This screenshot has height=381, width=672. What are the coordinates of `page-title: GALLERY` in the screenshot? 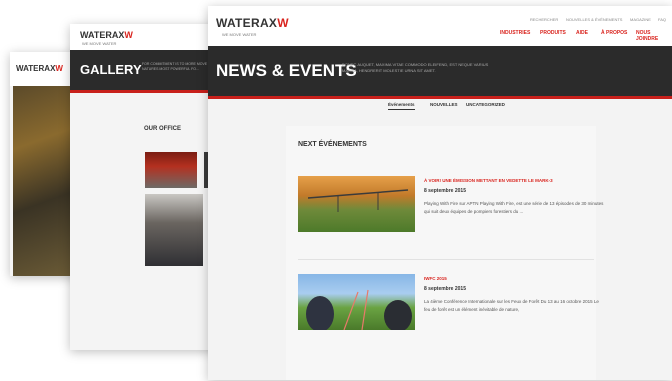 It's located at (111, 69).